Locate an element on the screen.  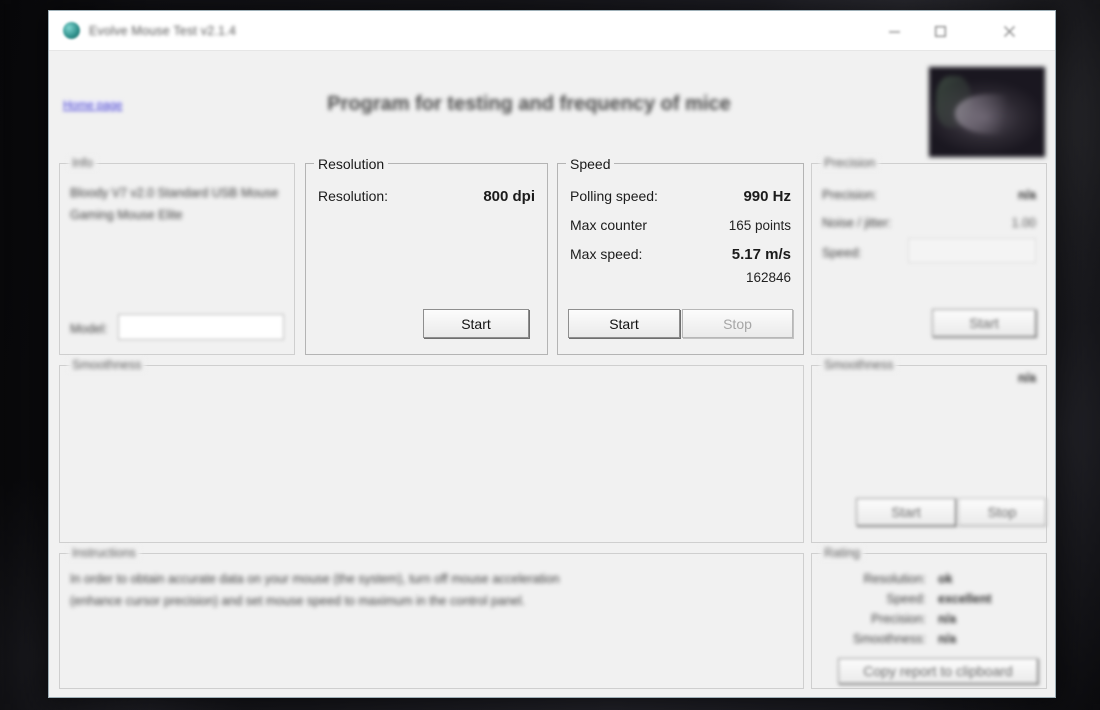
precision-start-button: Start is located at coordinates (984, 323).